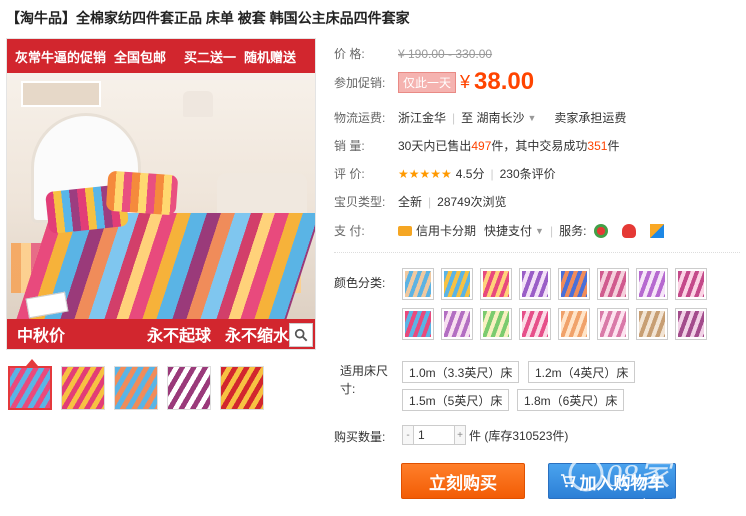 The height and width of the screenshot is (516, 746). Describe the element at coordinates (446, 230) in the screenshot. I see `pay-credit-option: 信用卡分期` at that location.